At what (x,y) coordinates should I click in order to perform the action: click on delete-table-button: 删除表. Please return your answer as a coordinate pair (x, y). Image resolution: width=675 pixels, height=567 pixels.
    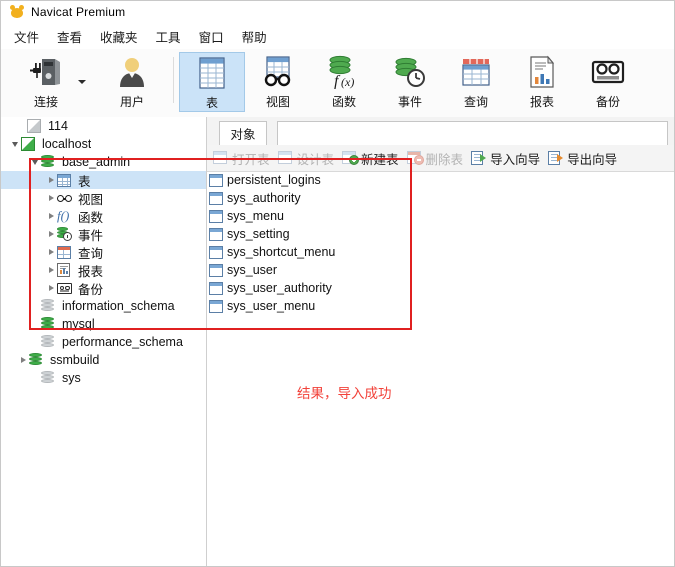
    Looking at the image, I should click on (437, 158).